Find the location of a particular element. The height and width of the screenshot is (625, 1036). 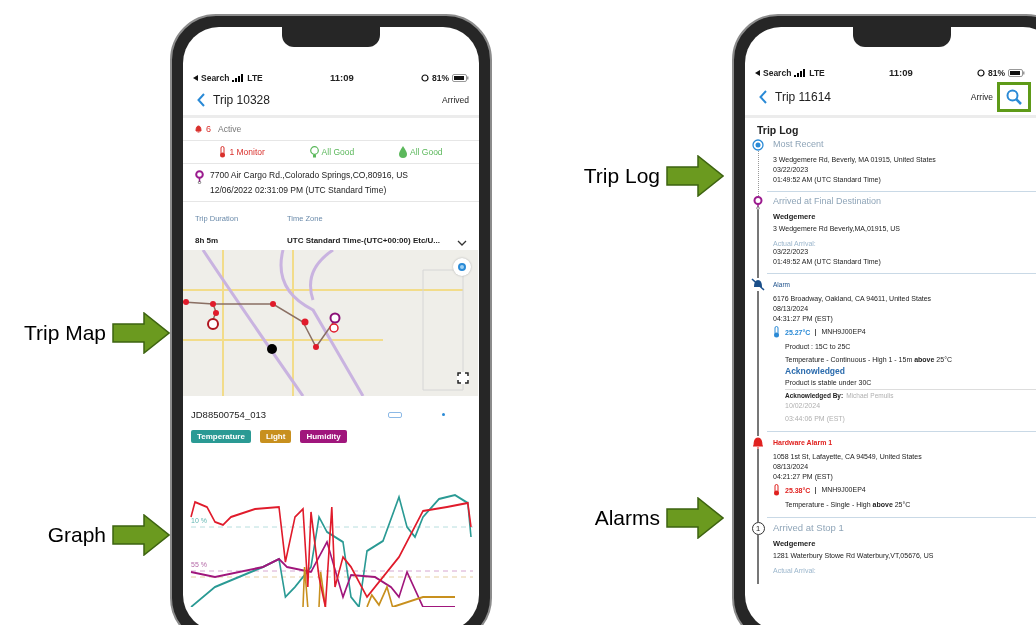

trip-status-text: Arrive is located at coordinates (981, 97).